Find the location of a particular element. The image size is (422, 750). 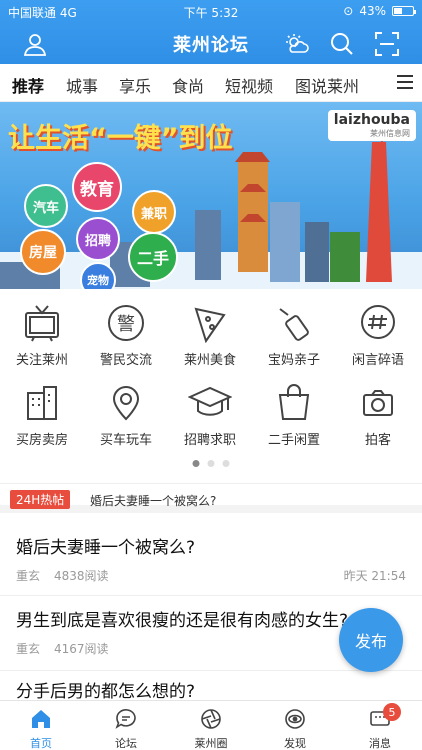

bubble-recruit: 招聘 is located at coordinates (98, 239).